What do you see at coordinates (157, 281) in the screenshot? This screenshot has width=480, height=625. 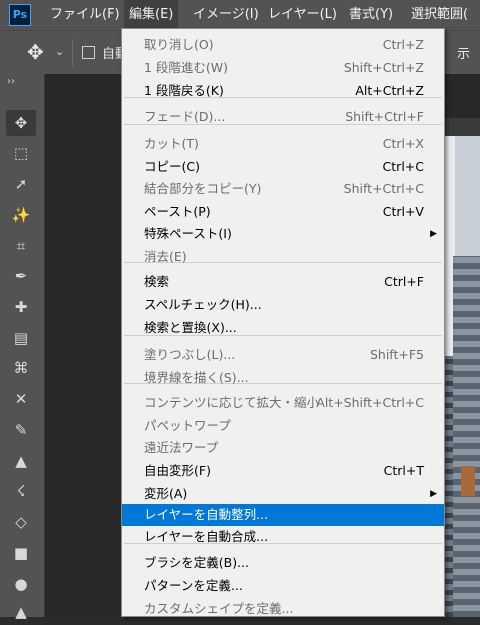 I see `menu-item-label: 検索` at bounding box center [157, 281].